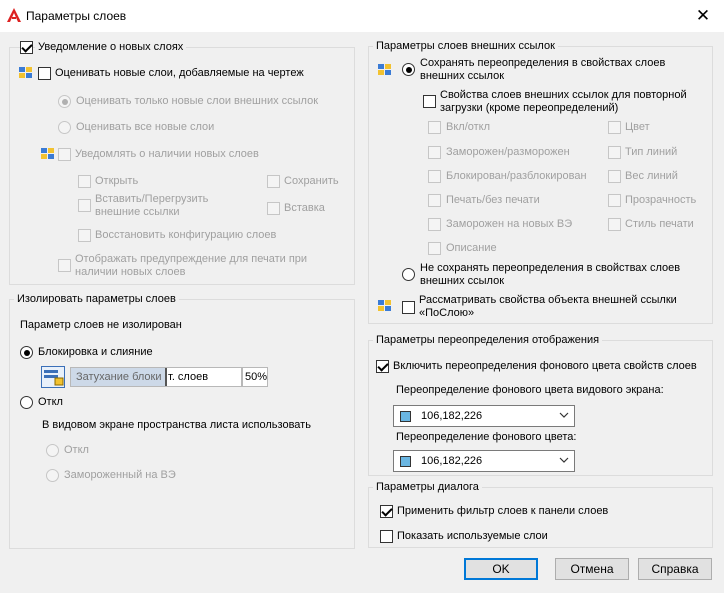 This screenshot has height=593, width=724. I want to click on fade-slider-thumb, so click(166, 377).